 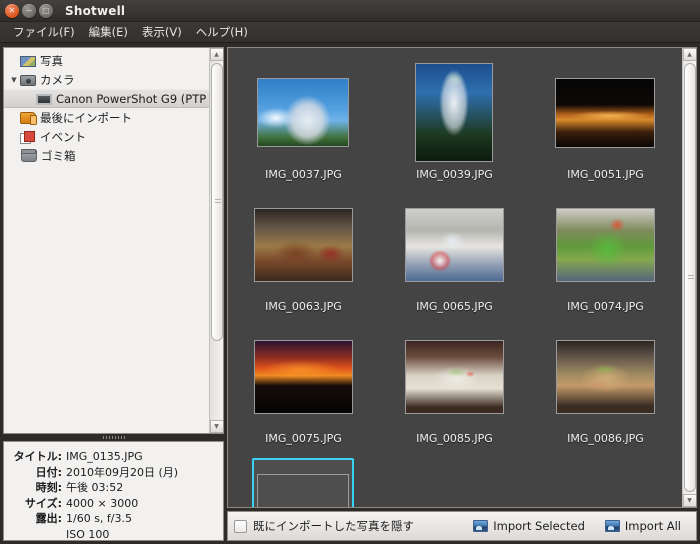 I want to click on menu-help: ヘルプ(H), so click(x=222, y=32).